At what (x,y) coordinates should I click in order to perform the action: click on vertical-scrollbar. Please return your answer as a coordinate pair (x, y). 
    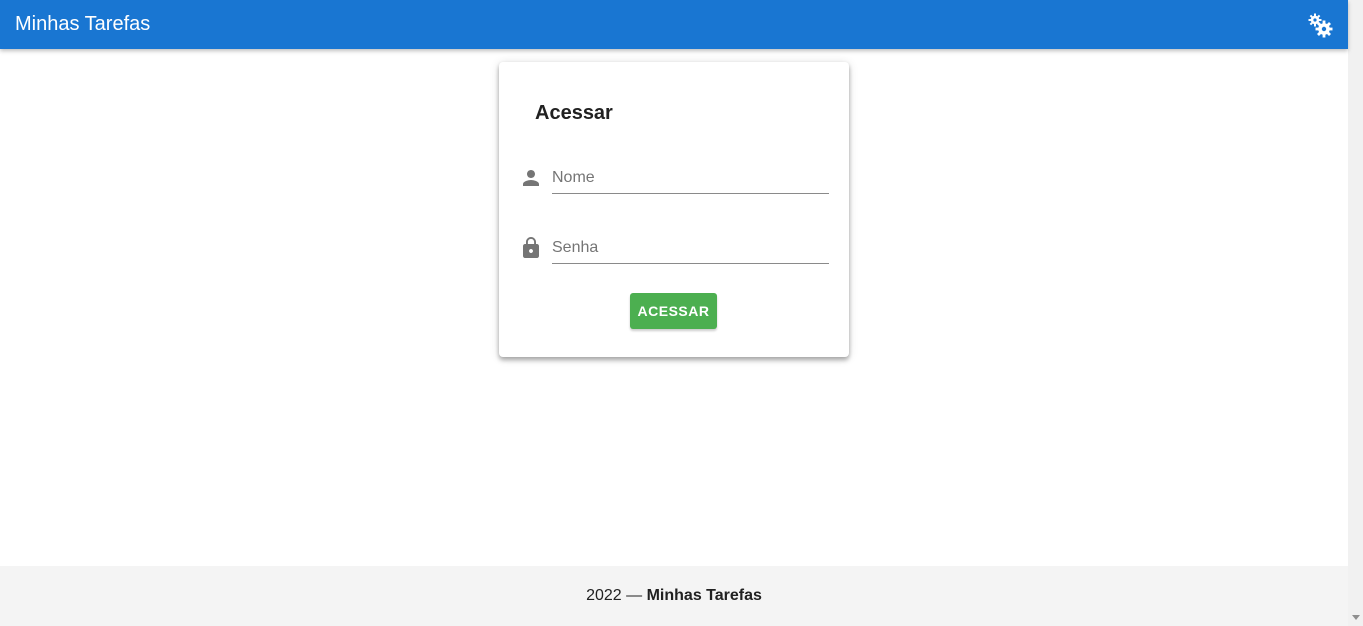
    Looking at the image, I should click on (1355, 313).